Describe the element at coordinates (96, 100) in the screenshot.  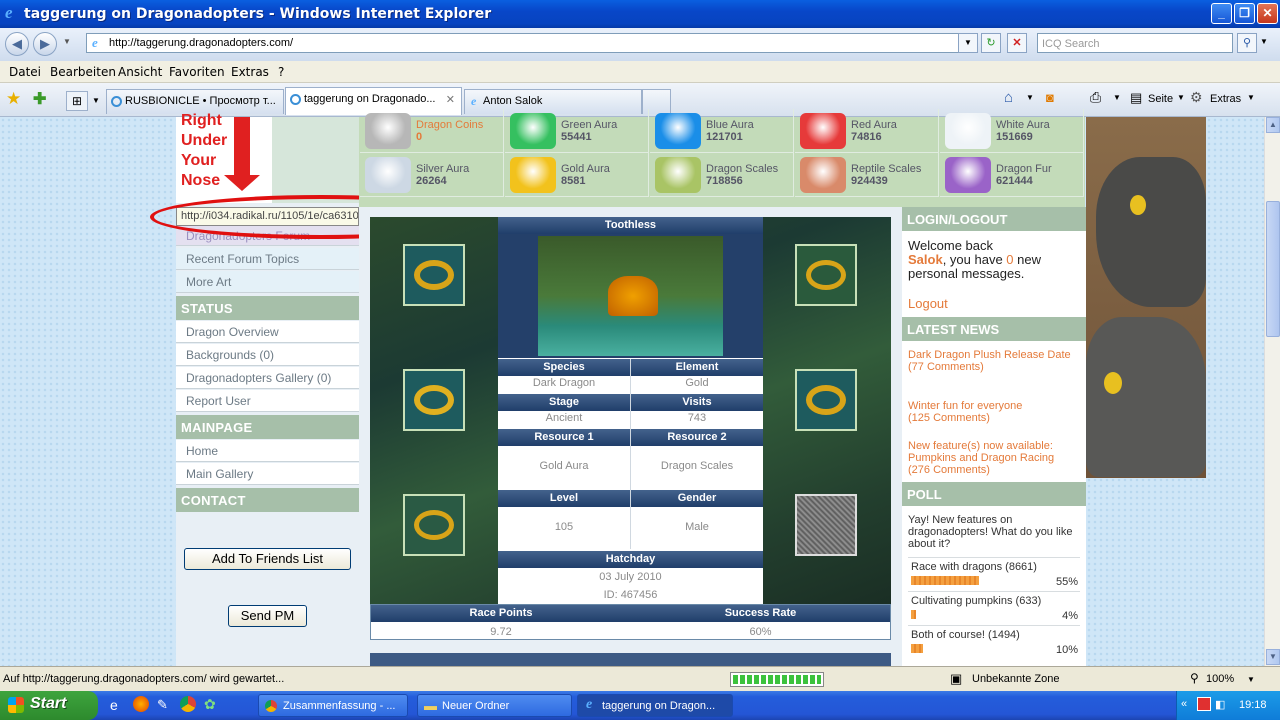
I see `tab-list-icon: ▼` at that location.